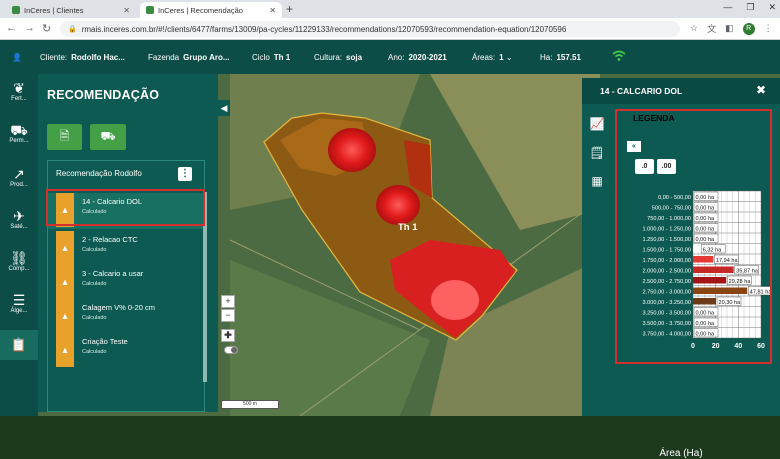 This screenshot has width=780, height=459. Describe the element at coordinates (228, 301) in the screenshot. I see `zoom-in-button: +` at that location.